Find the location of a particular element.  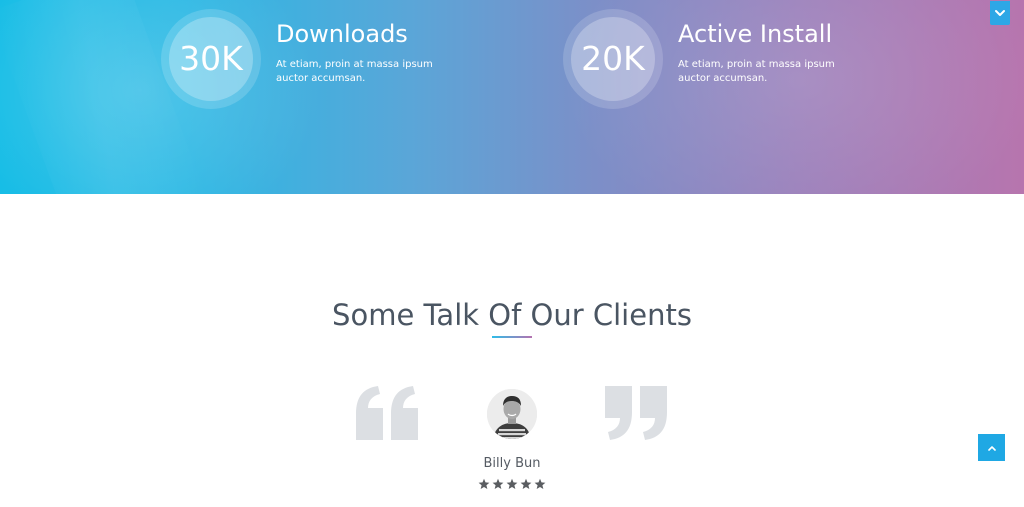

scroll-to-top-button is located at coordinates (991, 447).